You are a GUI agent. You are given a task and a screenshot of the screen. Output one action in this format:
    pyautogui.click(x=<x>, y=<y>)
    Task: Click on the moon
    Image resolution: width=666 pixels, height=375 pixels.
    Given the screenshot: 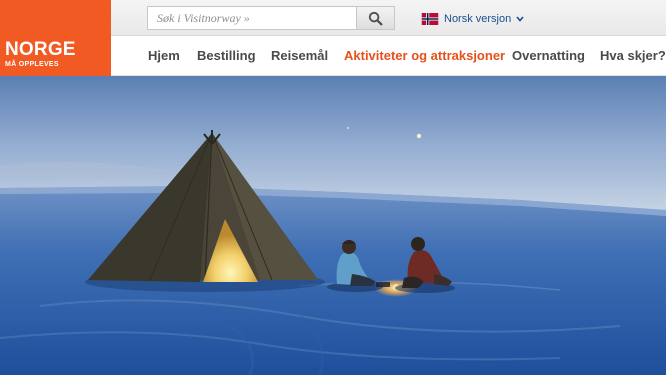 What is the action you would take?
    pyautogui.click(x=419, y=136)
    